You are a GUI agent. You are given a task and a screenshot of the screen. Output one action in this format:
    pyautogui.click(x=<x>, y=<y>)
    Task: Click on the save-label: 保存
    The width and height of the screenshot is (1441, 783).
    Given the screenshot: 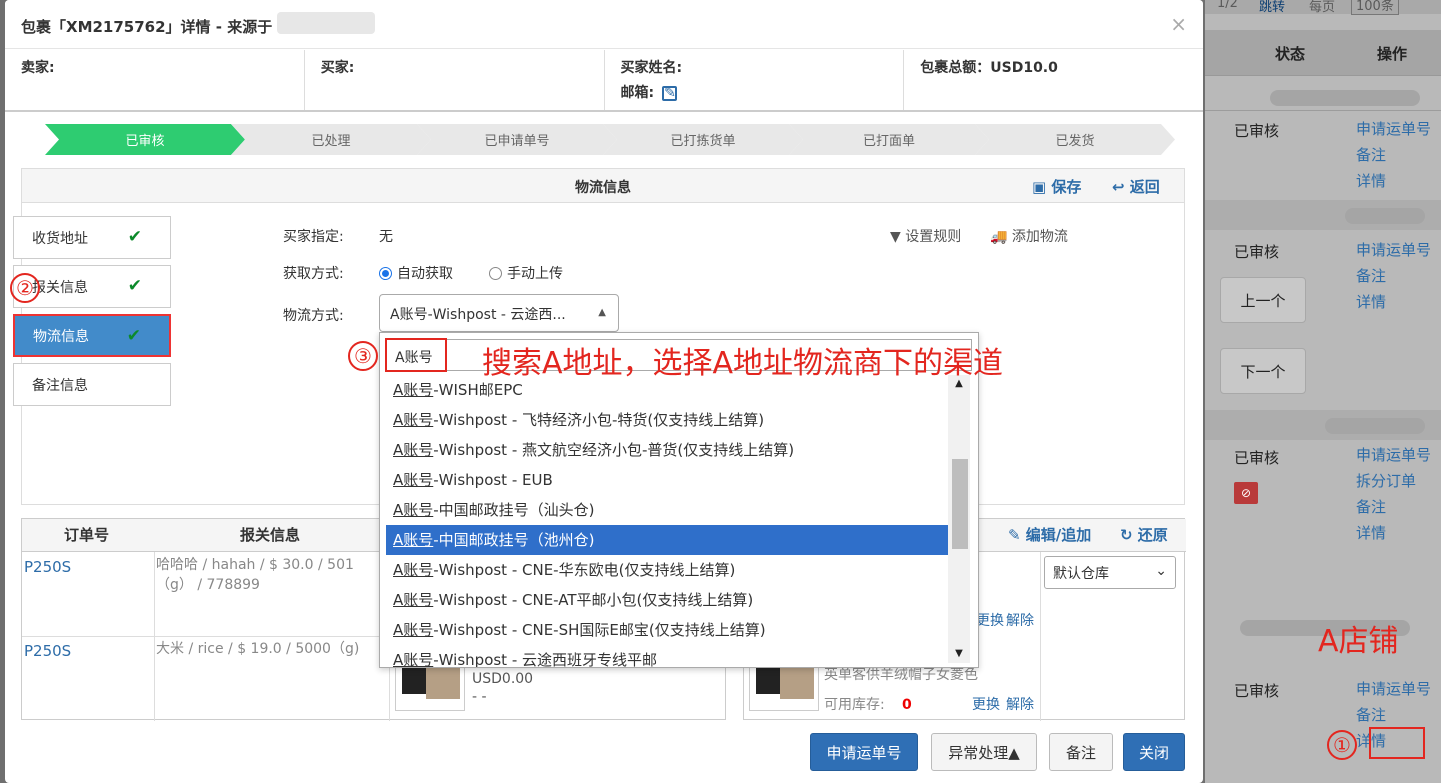 What is the action you would take?
    pyautogui.click(x=1066, y=187)
    